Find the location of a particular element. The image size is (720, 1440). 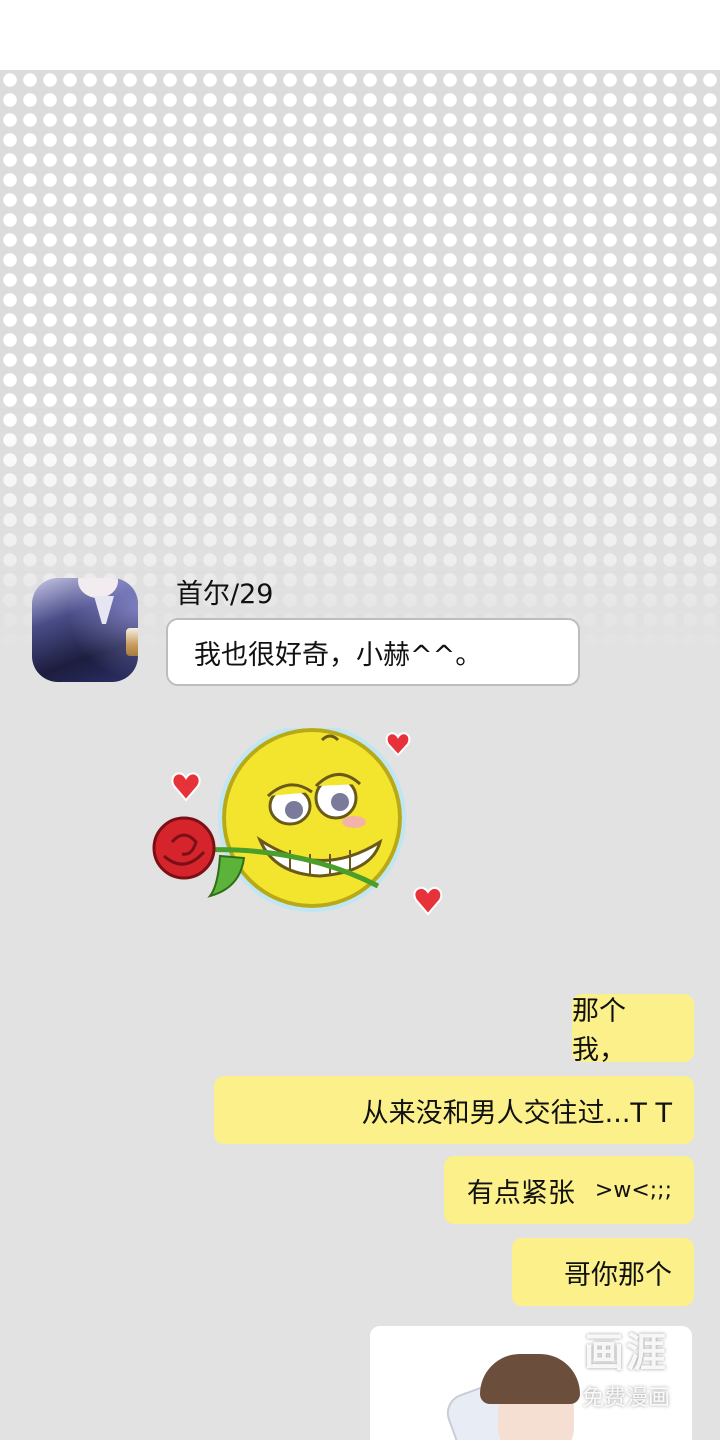

outgoing-message-text: 从来没和男人交往过...T T is located at coordinates (516, 1113).